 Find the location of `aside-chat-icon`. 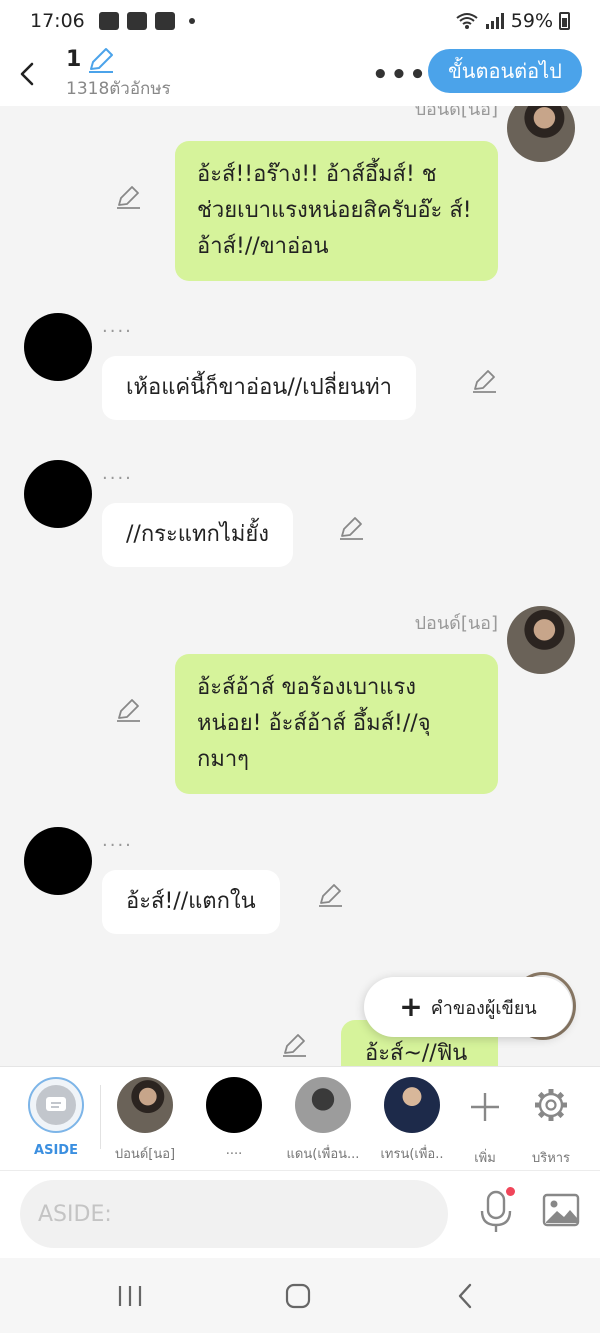

aside-chat-icon is located at coordinates (56, 1104).